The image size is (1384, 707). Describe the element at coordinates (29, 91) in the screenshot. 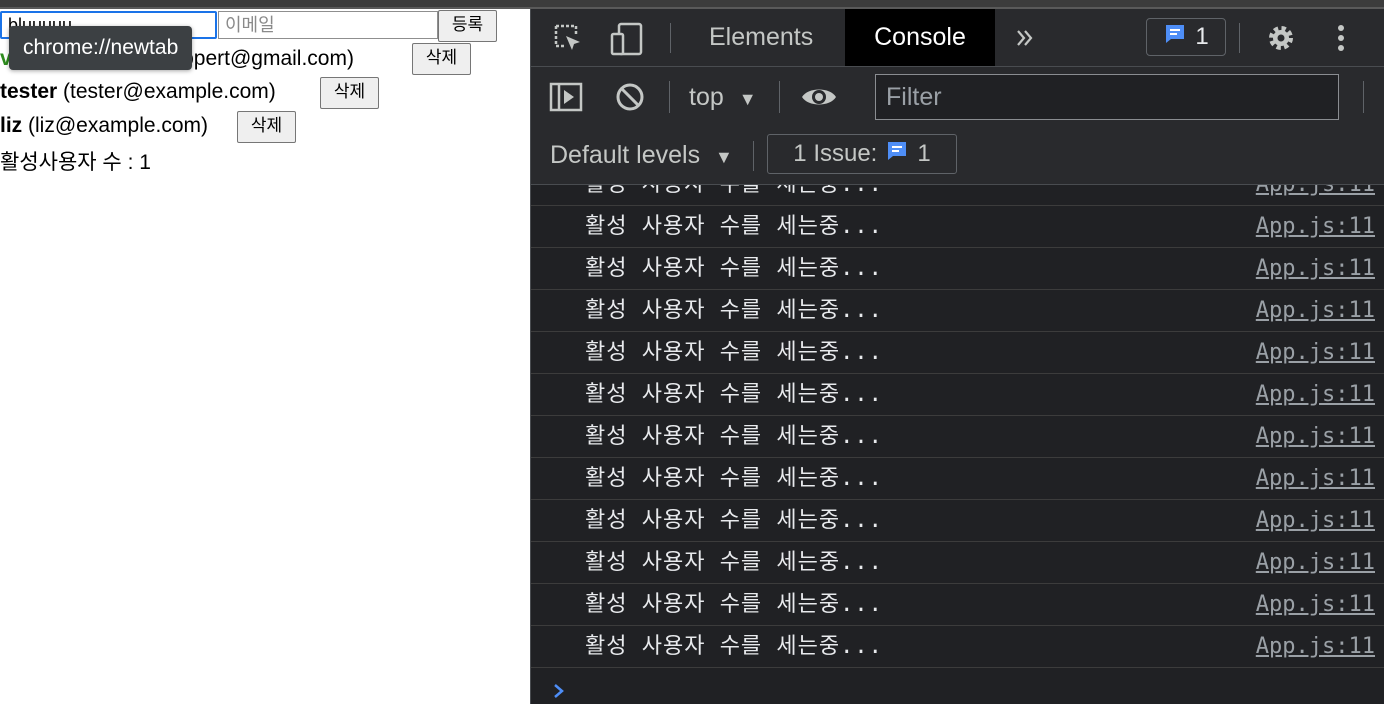

I see `user-name: tester` at that location.